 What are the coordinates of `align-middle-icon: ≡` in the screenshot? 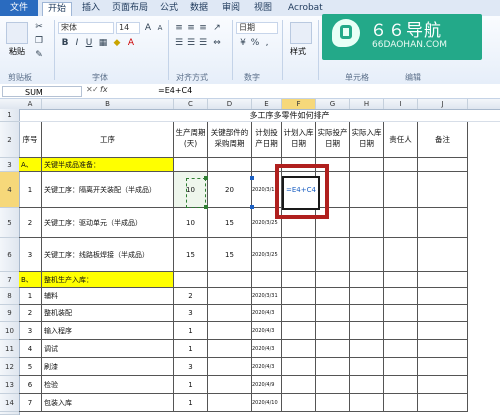 It's located at (191, 28).